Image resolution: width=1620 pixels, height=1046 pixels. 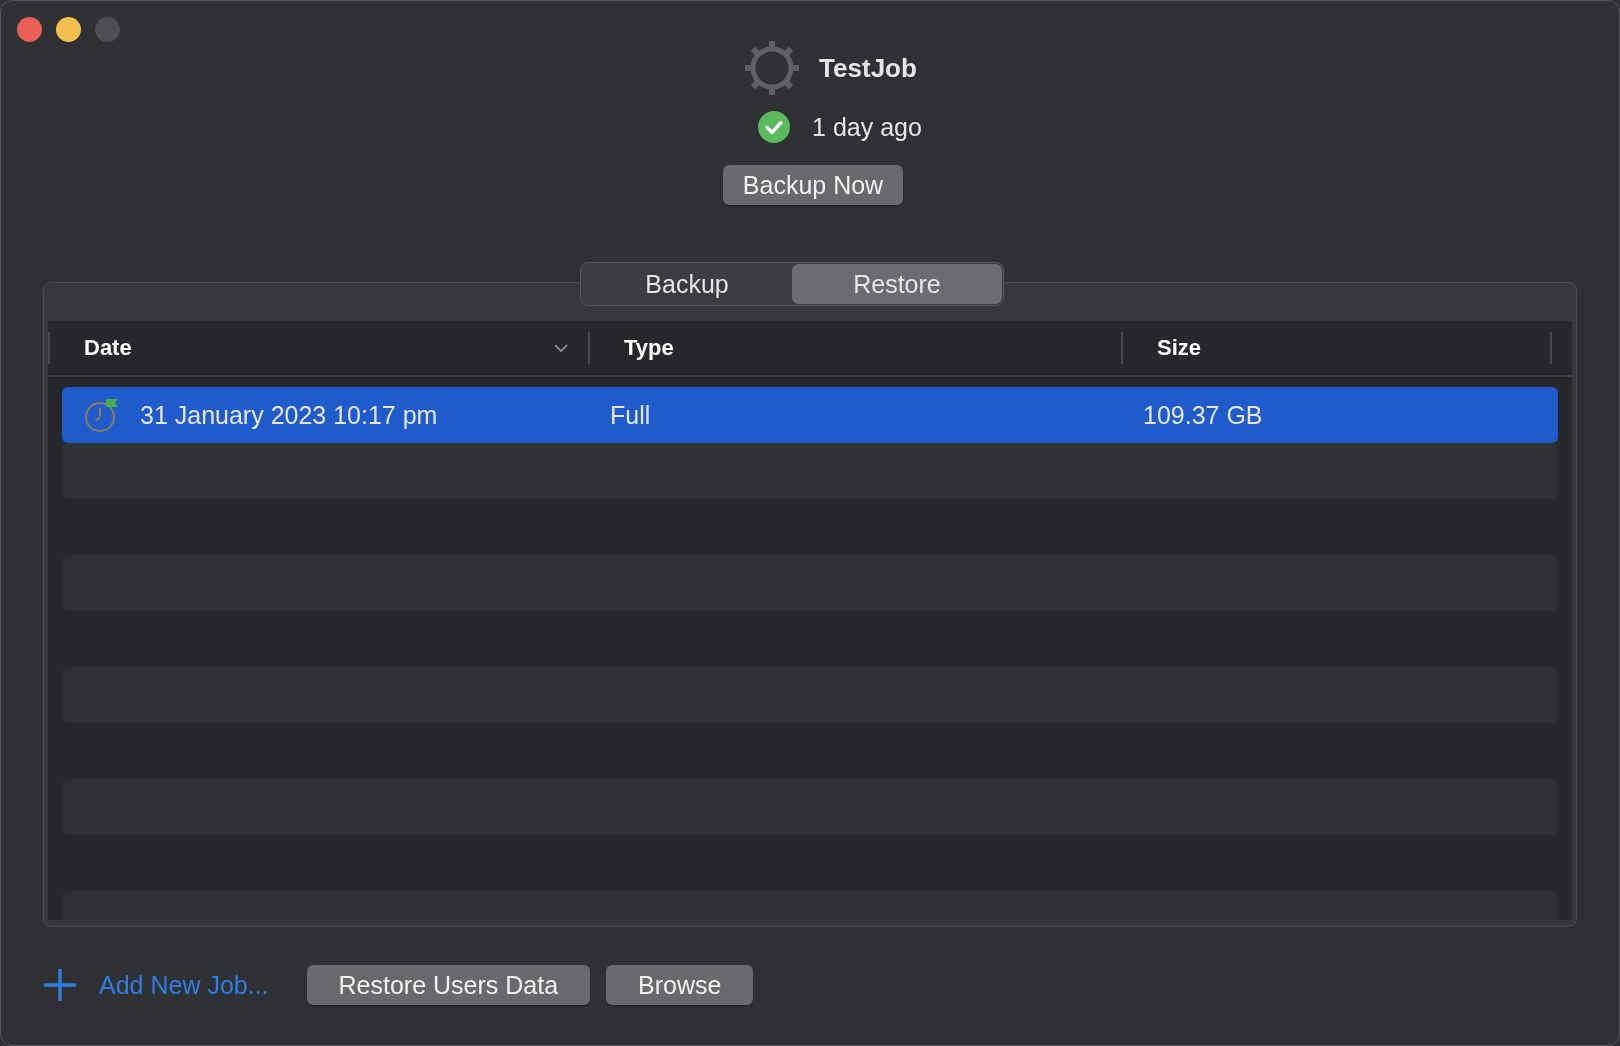 What do you see at coordinates (1179, 348) in the screenshot?
I see `column-header: Size` at bounding box center [1179, 348].